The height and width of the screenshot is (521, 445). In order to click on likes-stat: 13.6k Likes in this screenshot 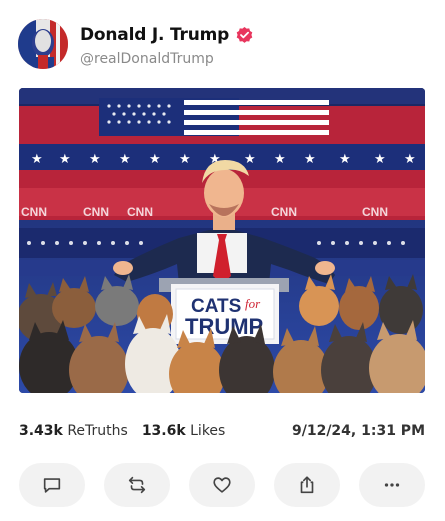, I will do `click(184, 431)`.